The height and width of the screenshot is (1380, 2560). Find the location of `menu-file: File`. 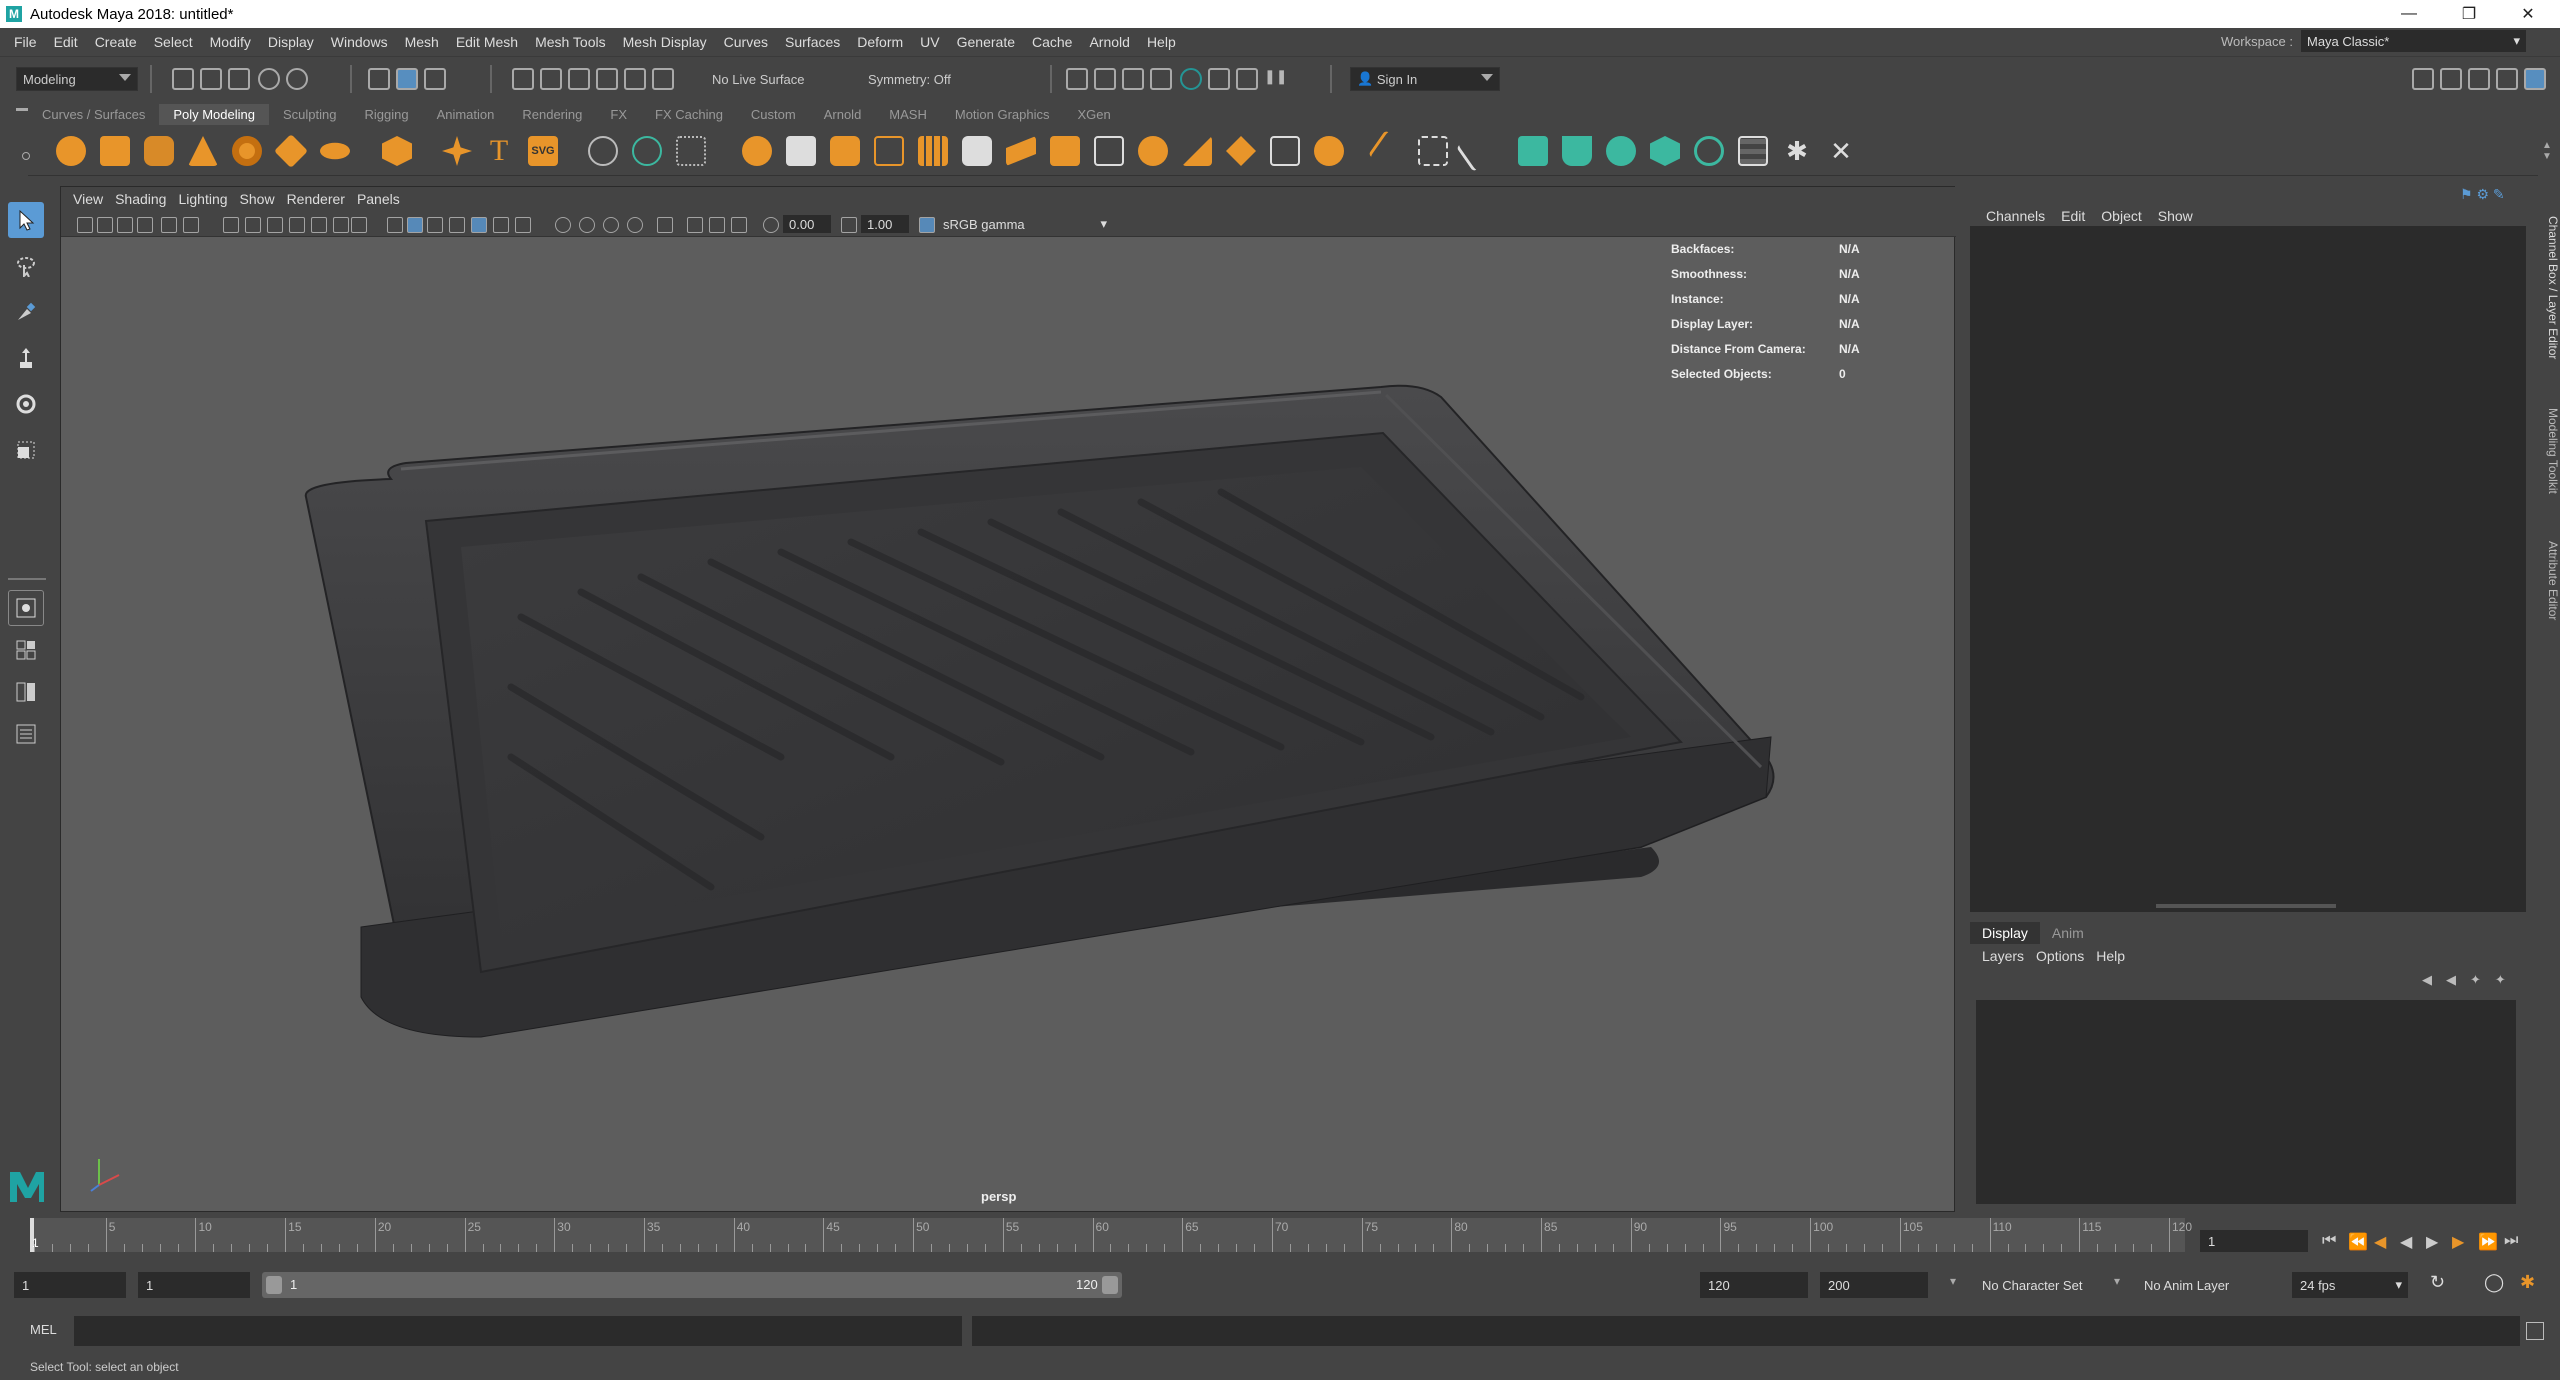

menu-file: File is located at coordinates (25, 42).